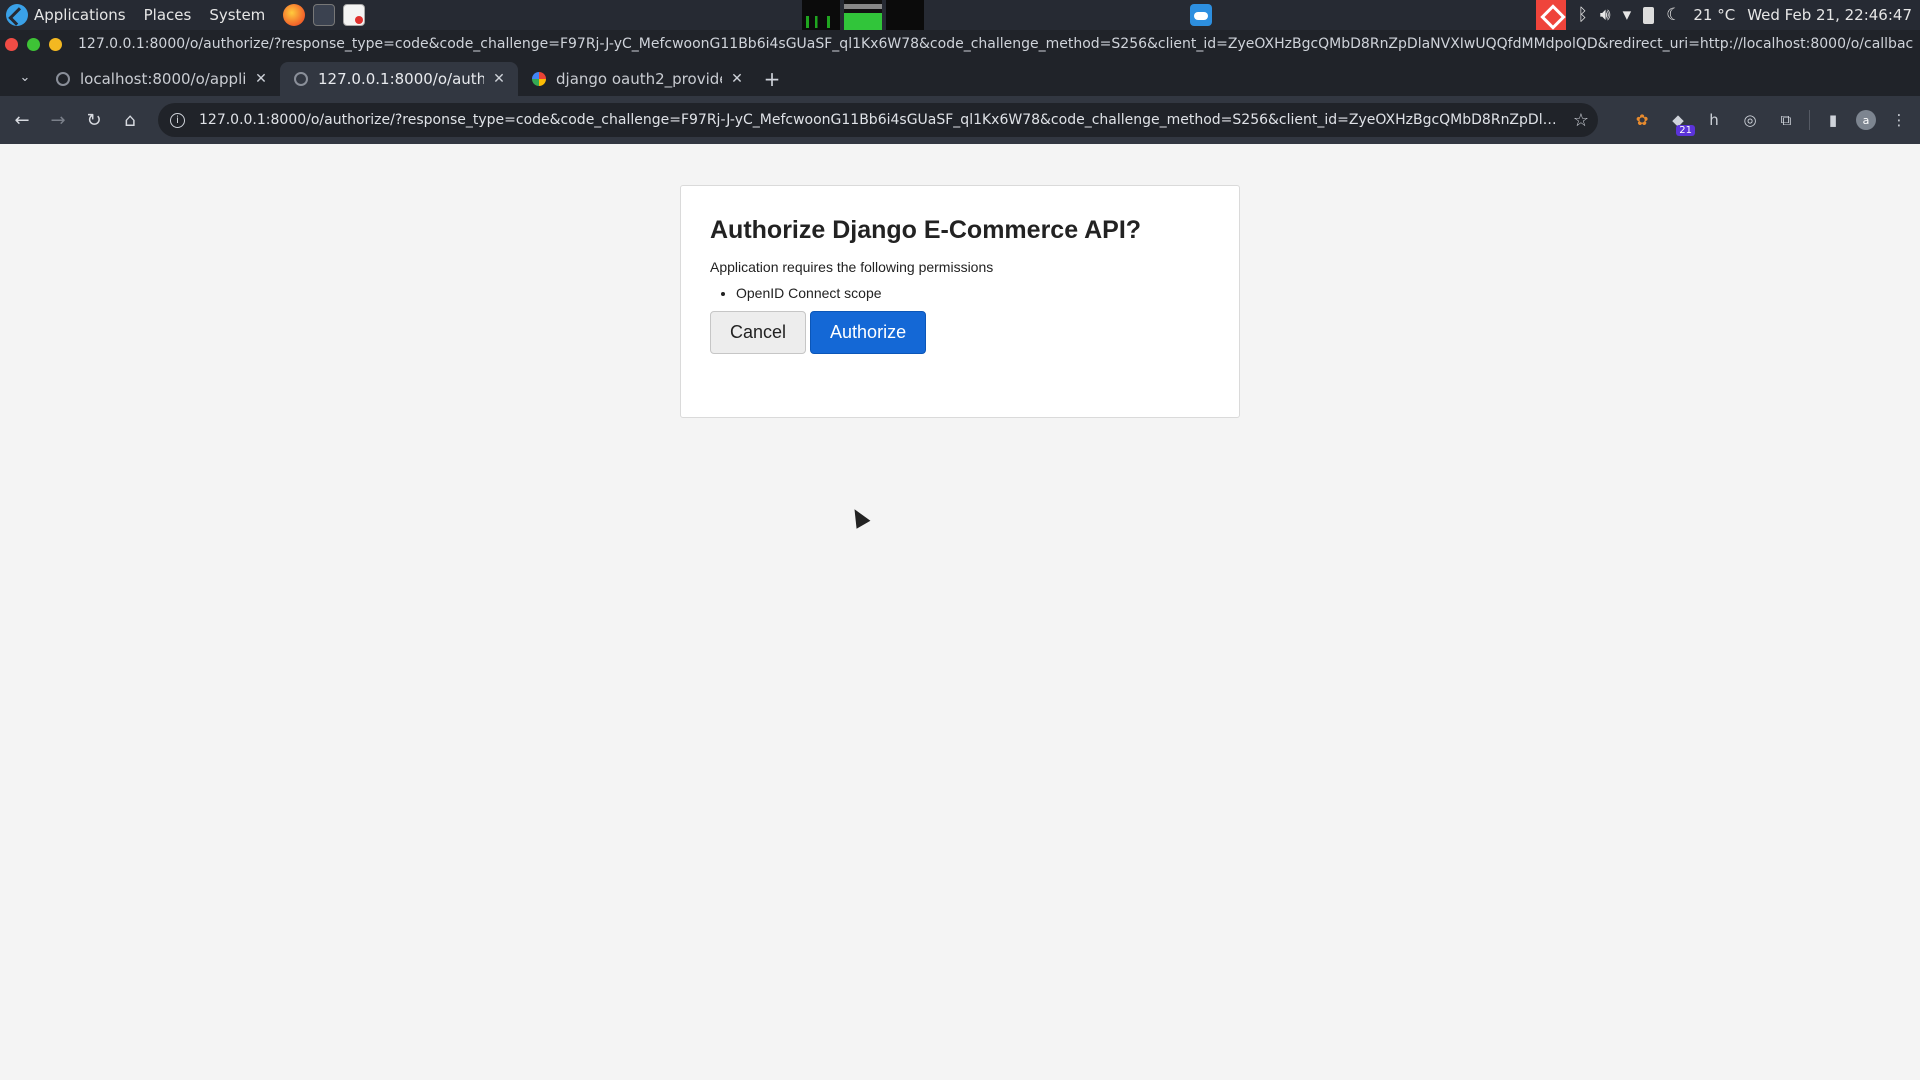  I want to click on scope-item: OpenID Connect scope, so click(973, 293).